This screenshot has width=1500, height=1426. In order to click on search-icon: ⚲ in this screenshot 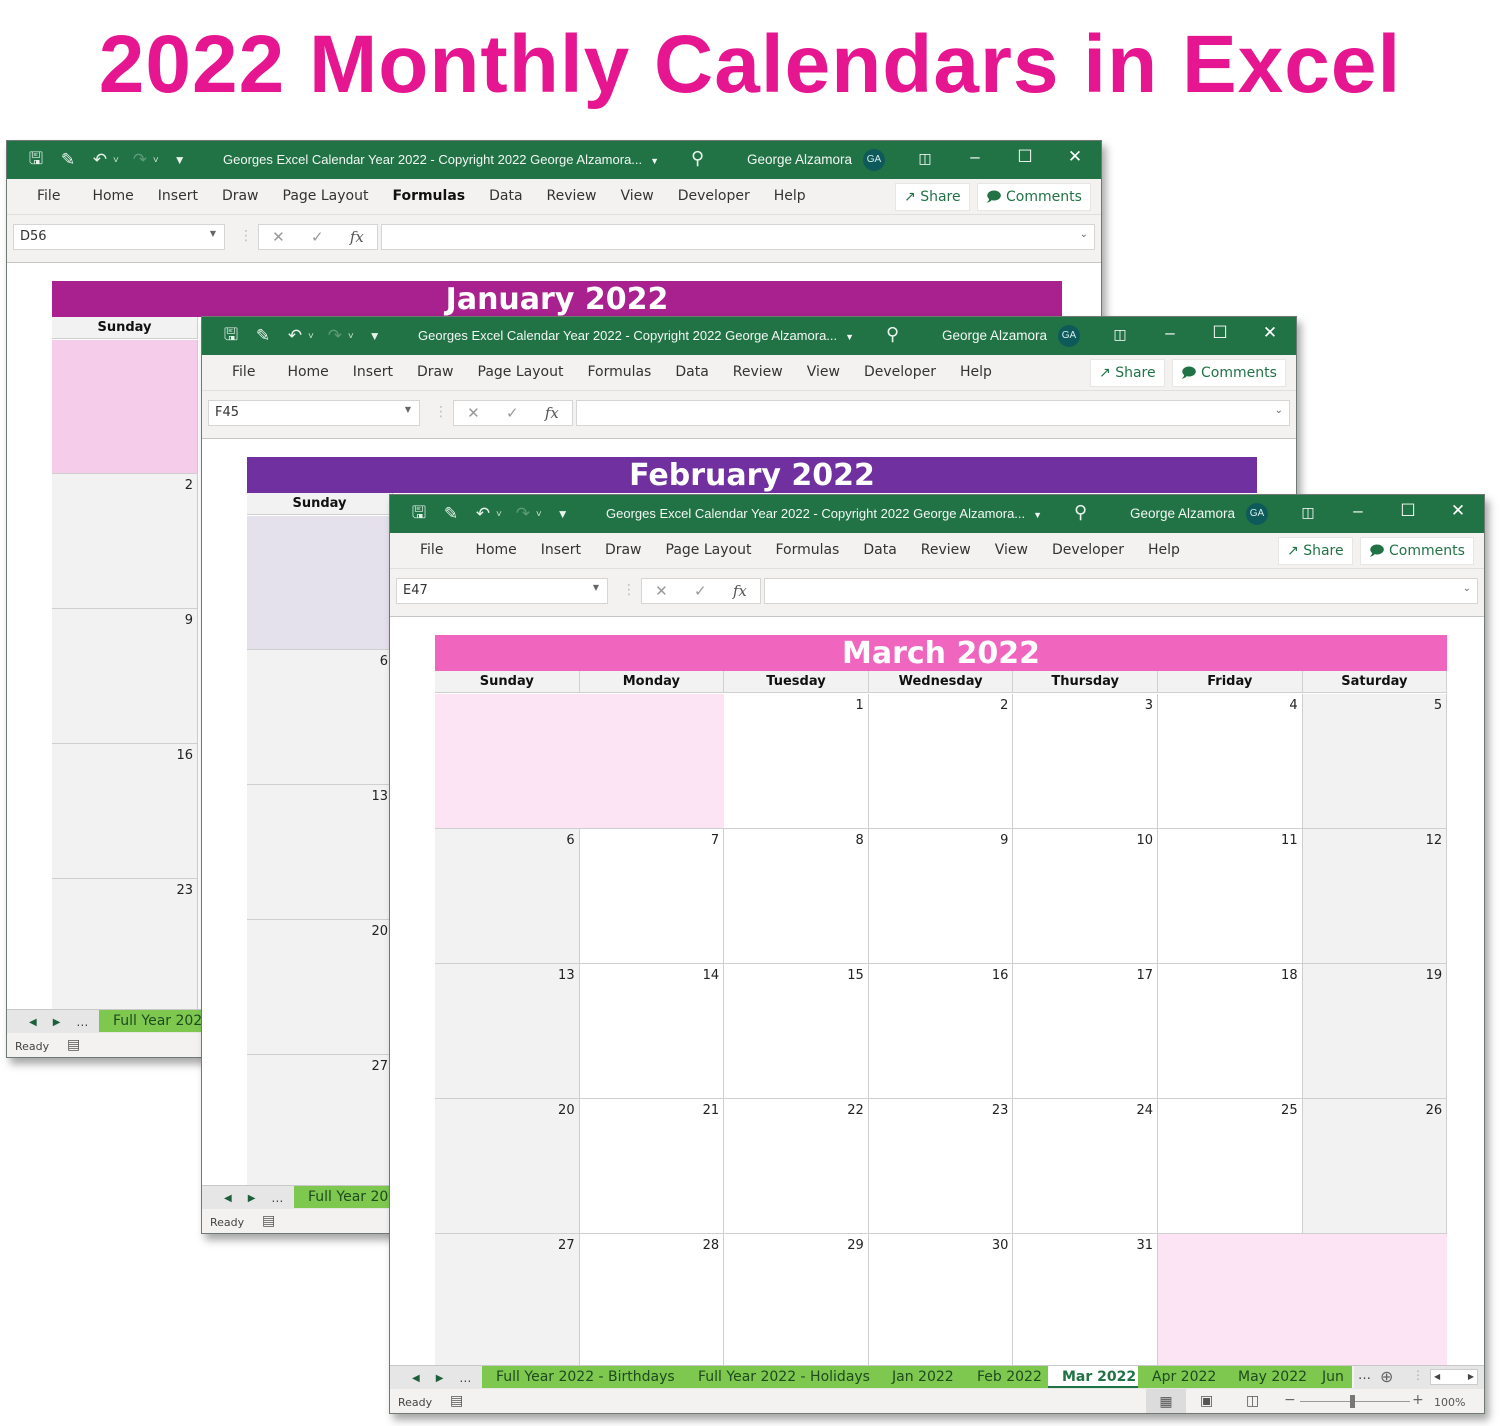, I will do `click(892, 334)`.